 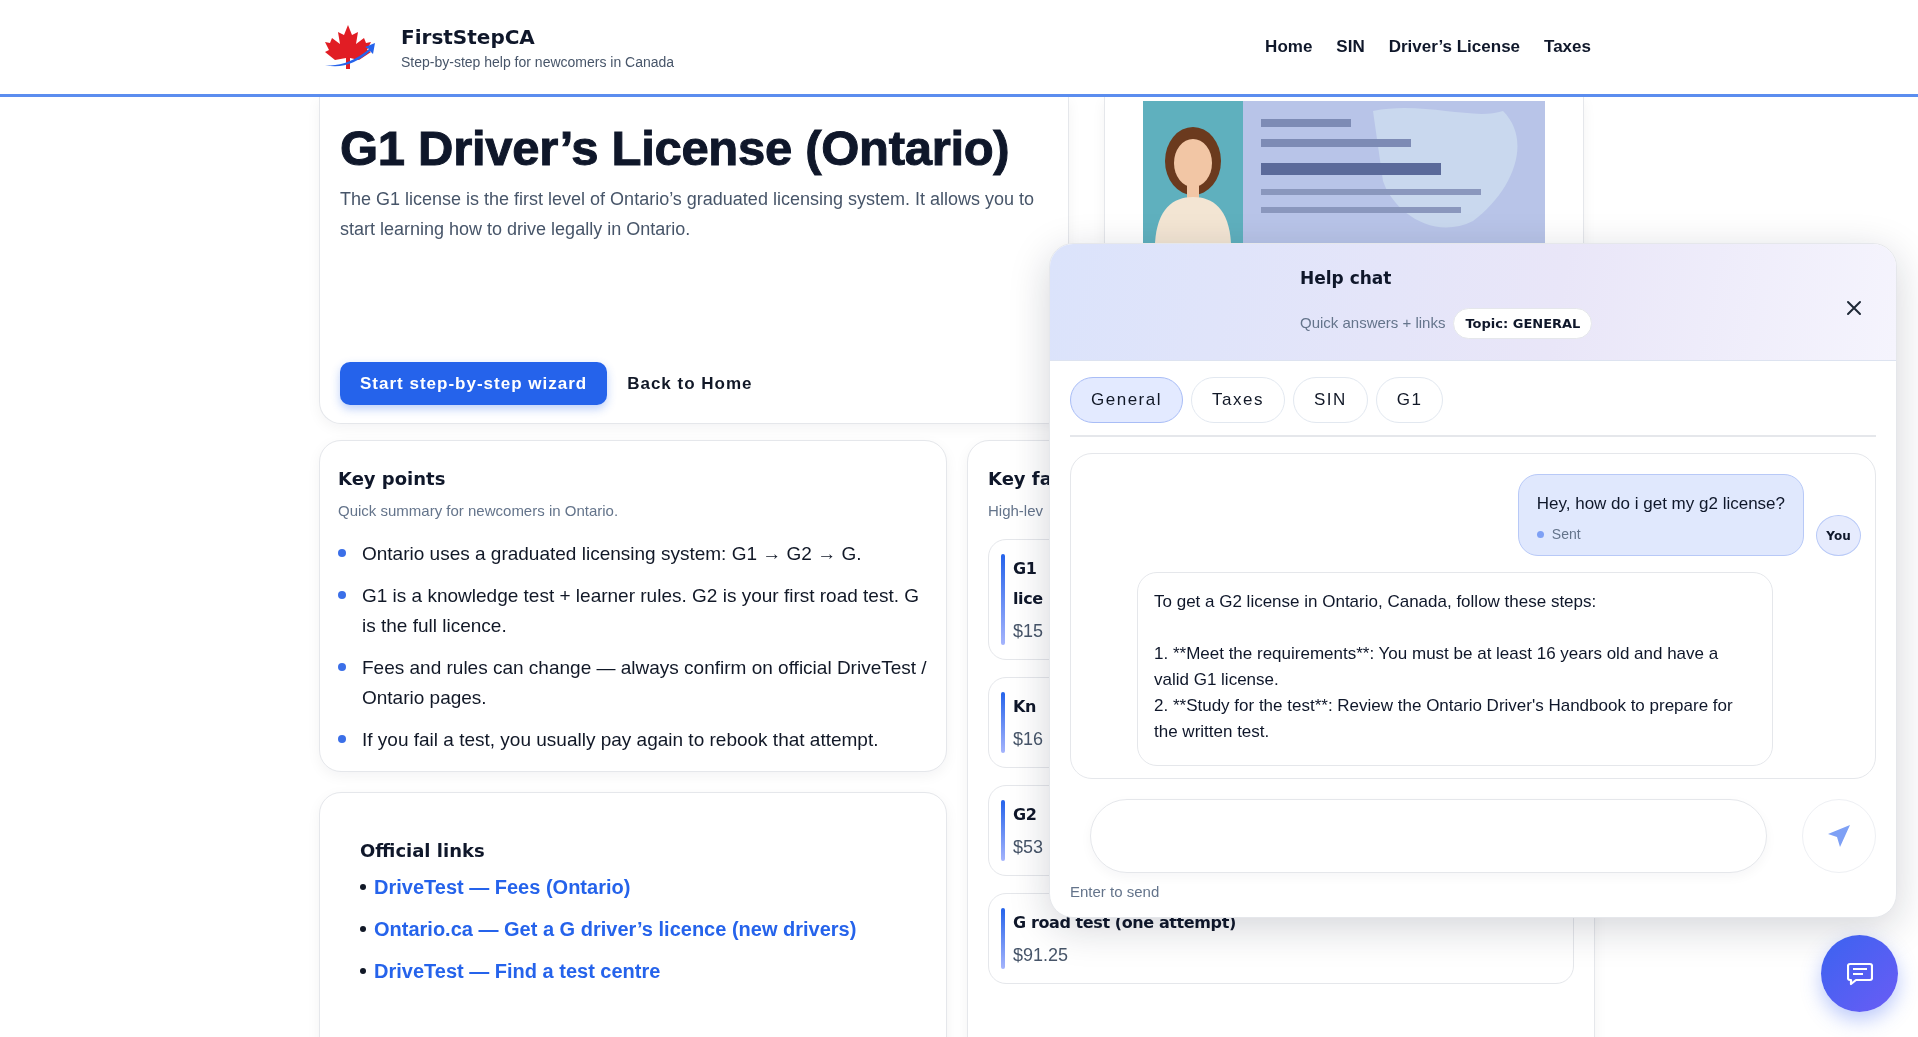 What do you see at coordinates (1238, 400) in the screenshot?
I see `topic-chip: Taxes` at bounding box center [1238, 400].